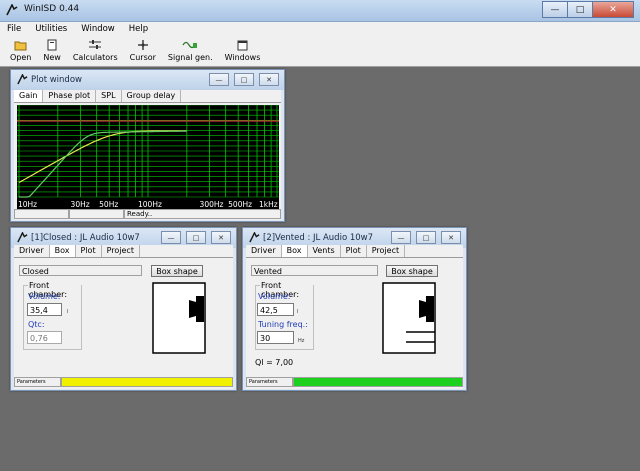 The image size is (640, 471). I want to click on vented-window-title: [2]Vented : JL Audio 10w7, so click(318, 238).